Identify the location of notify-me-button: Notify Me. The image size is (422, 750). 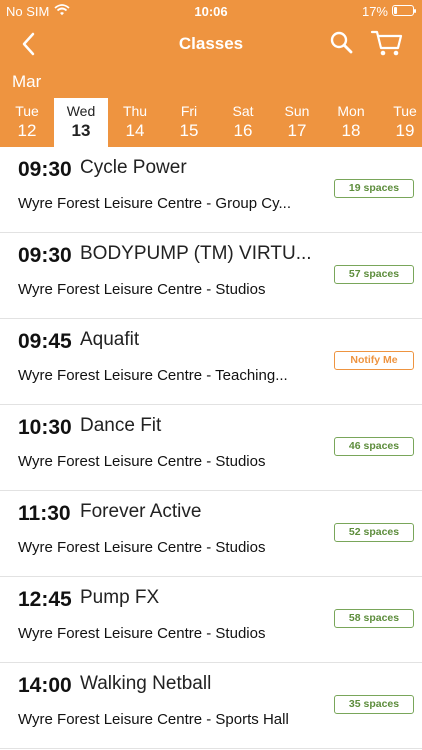
(374, 360).